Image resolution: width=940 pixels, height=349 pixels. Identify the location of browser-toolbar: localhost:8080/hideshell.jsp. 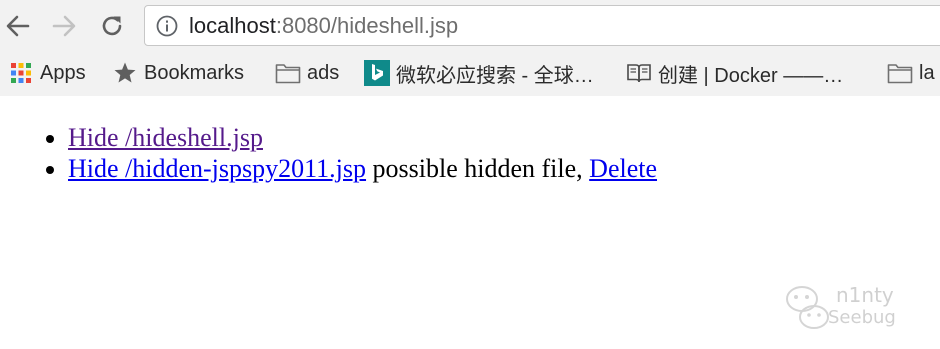
(470, 26).